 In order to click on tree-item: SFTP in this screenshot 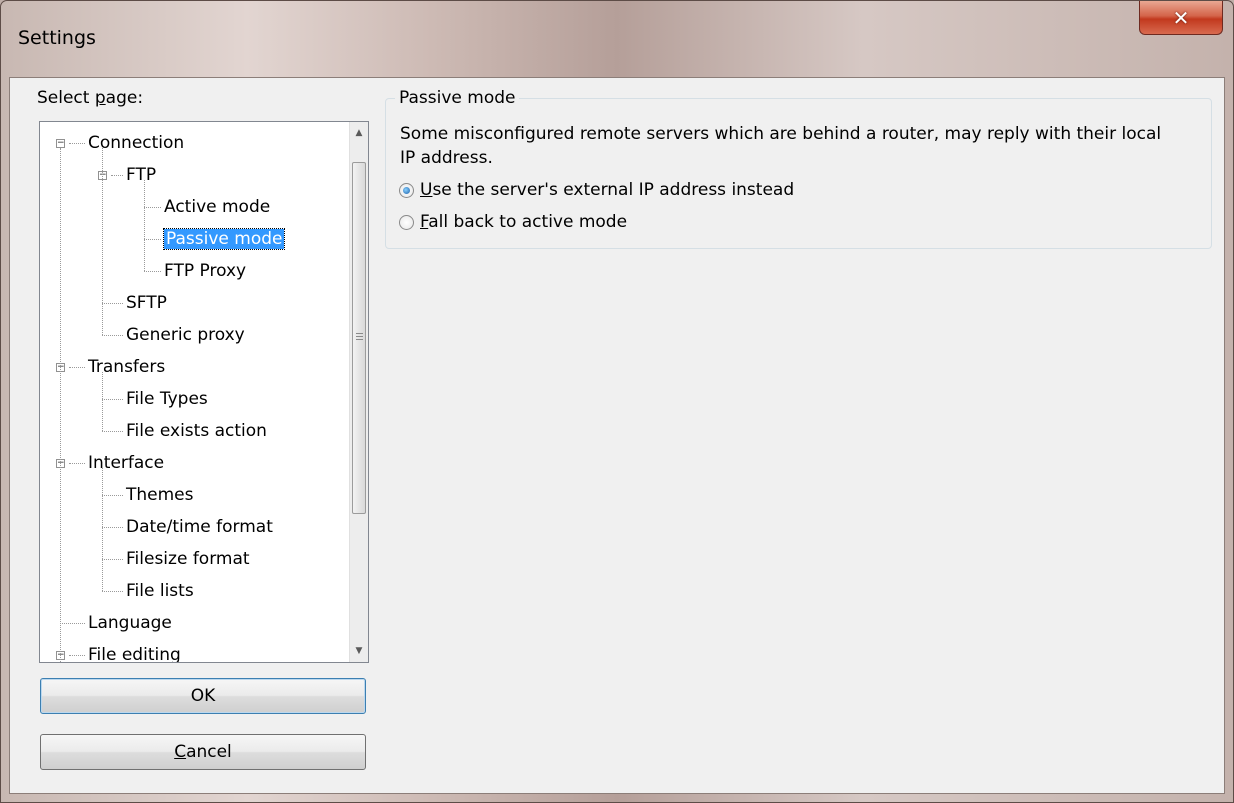, I will do `click(146, 303)`.